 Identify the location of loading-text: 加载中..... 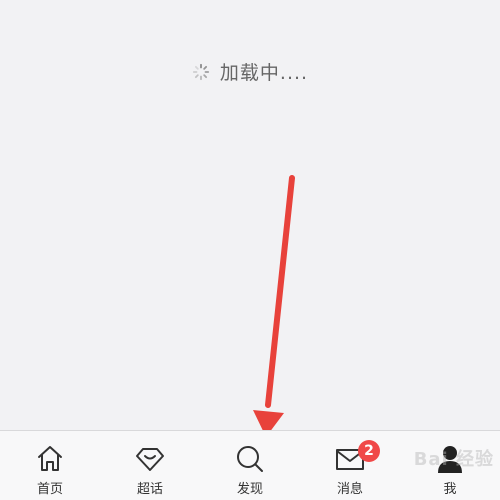
(264, 73).